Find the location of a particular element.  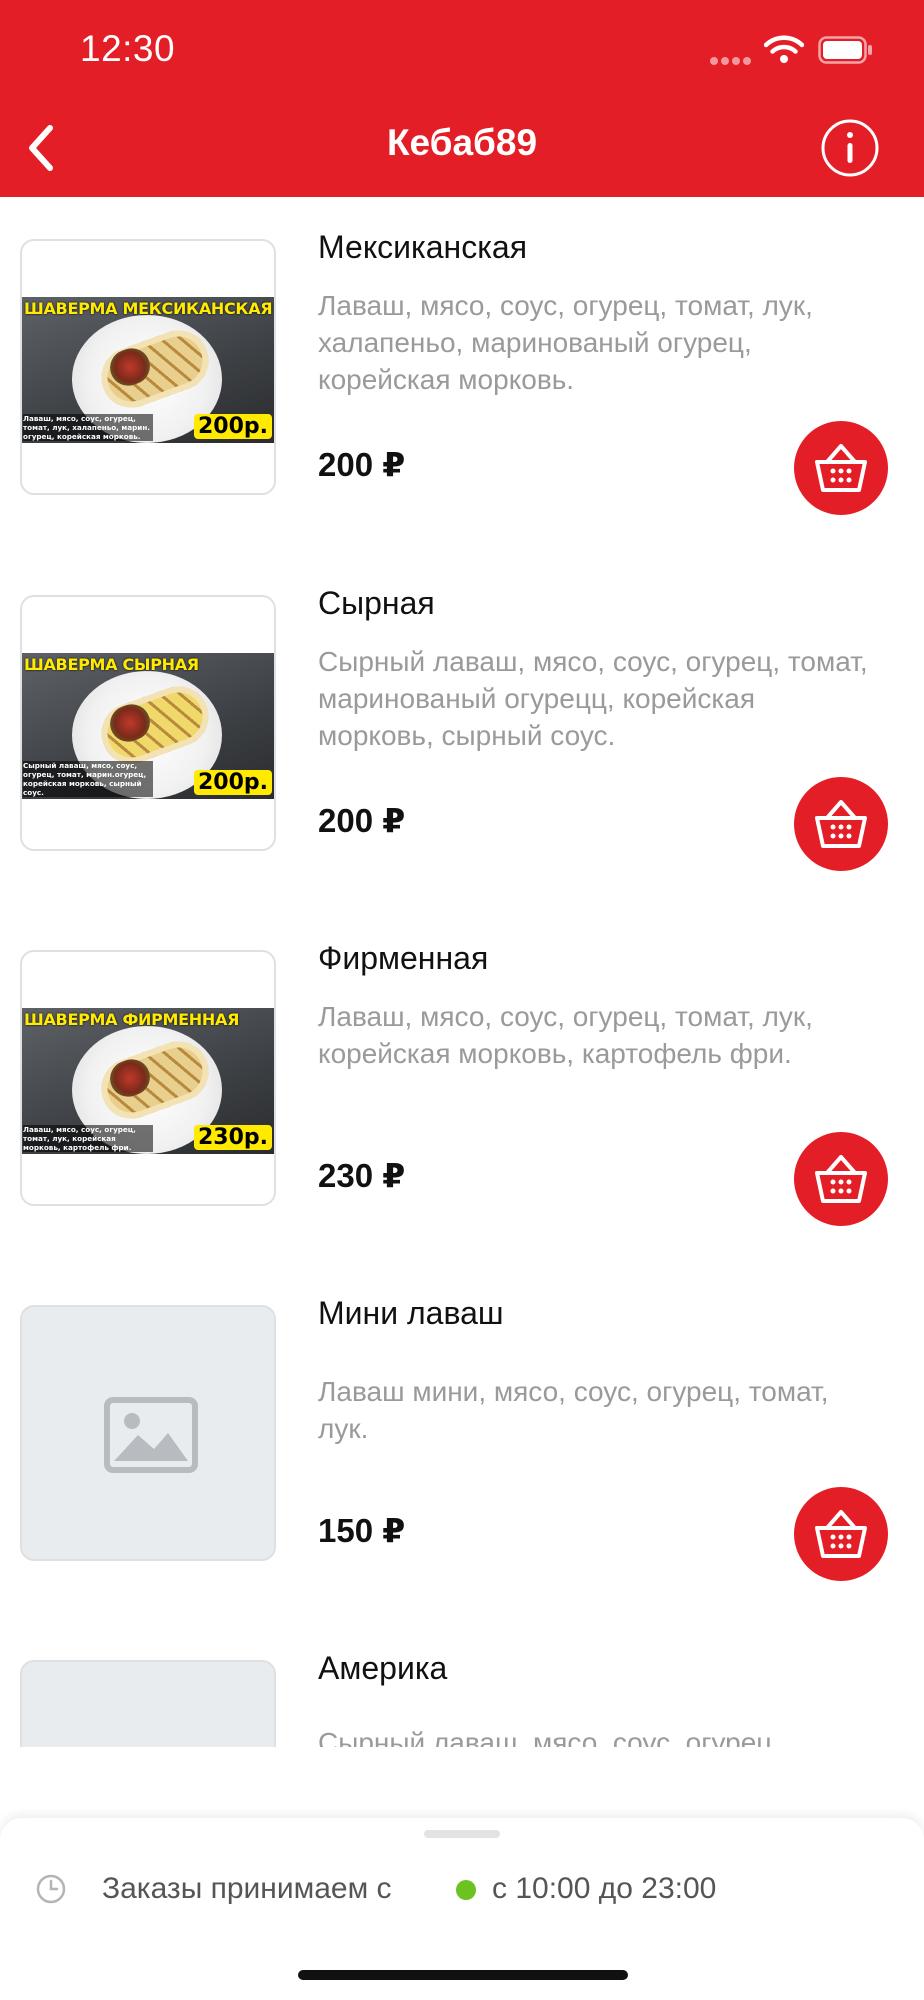

image-placeholder-icon is located at coordinates (151, 1435).